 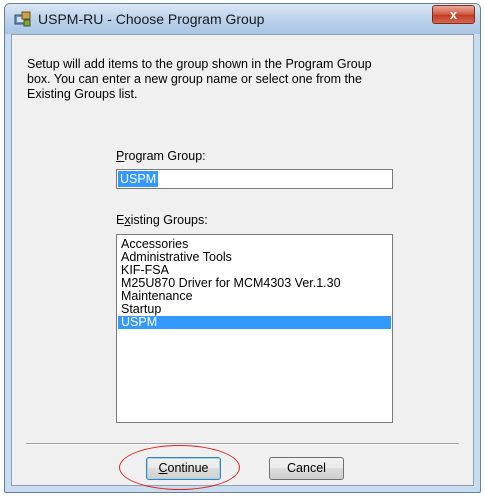 I want to click on close-icon: x, so click(x=453, y=14).